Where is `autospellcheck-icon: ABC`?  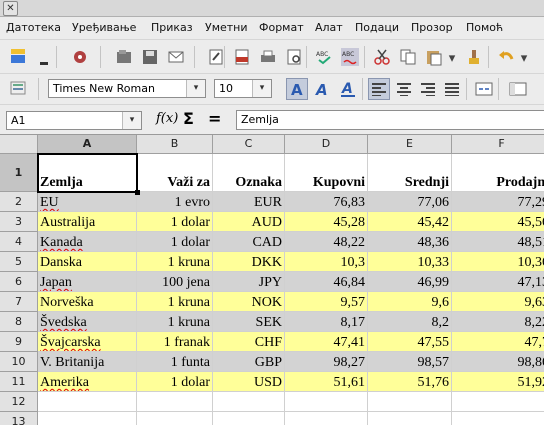 autospellcheck-icon: ABC is located at coordinates (350, 57).